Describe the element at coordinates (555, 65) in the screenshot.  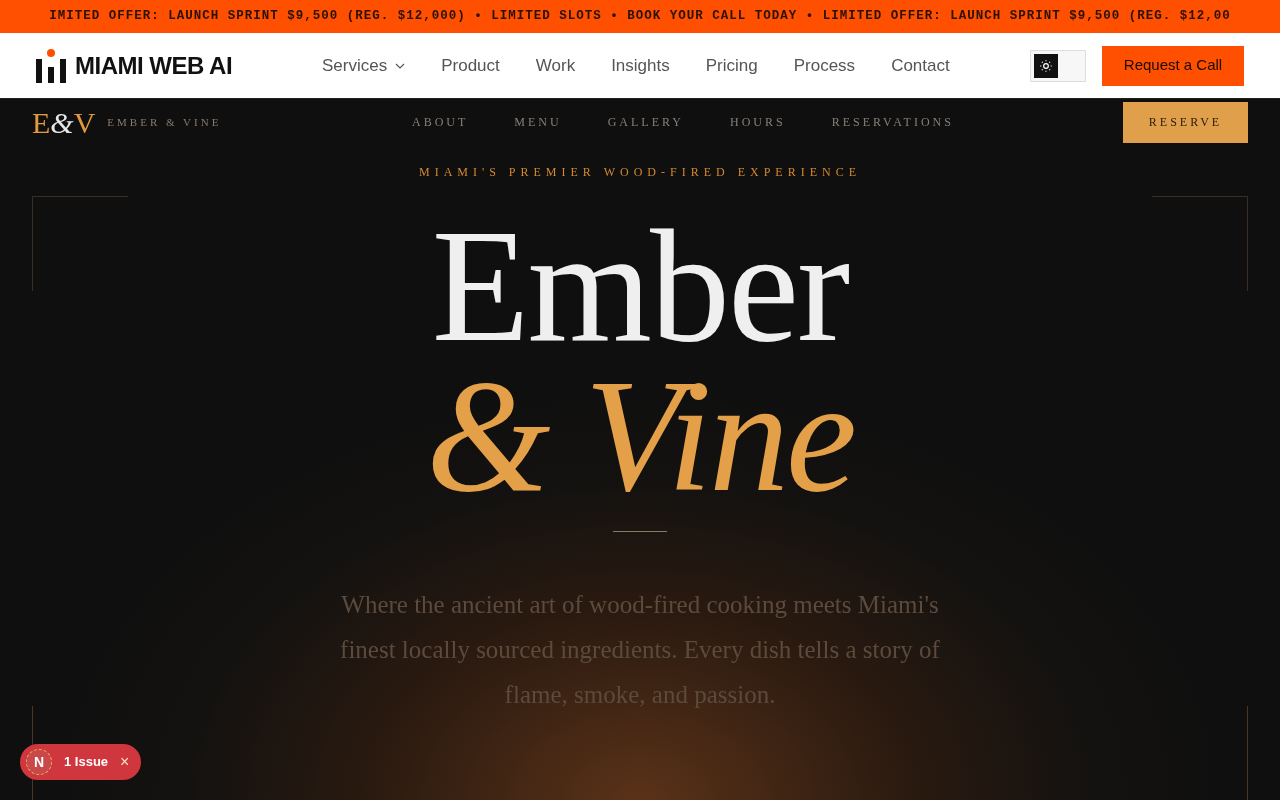
I see `nav-link: Work` at that location.